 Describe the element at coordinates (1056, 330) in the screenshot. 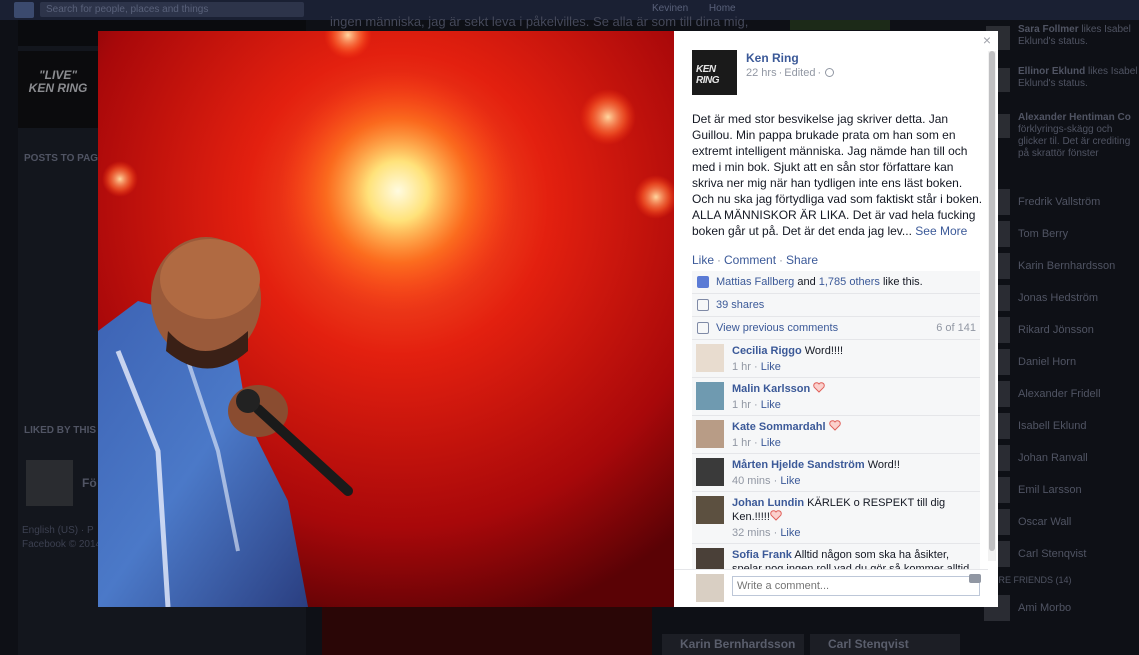

I see `background-friend-name: Rikard Jönsson` at that location.